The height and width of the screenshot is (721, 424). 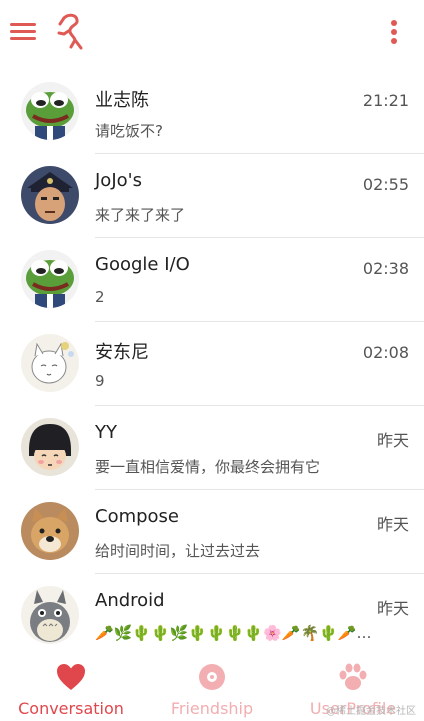 What do you see at coordinates (50, 447) in the screenshot?
I see `girl-avatar` at bounding box center [50, 447].